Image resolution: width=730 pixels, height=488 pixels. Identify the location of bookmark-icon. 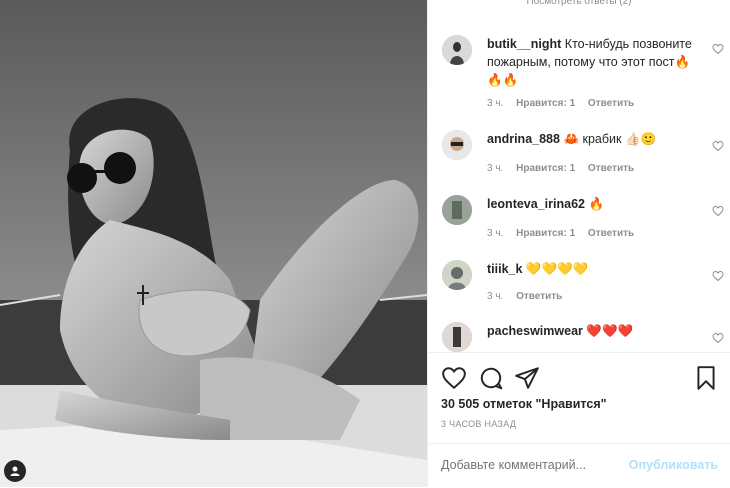
(706, 378).